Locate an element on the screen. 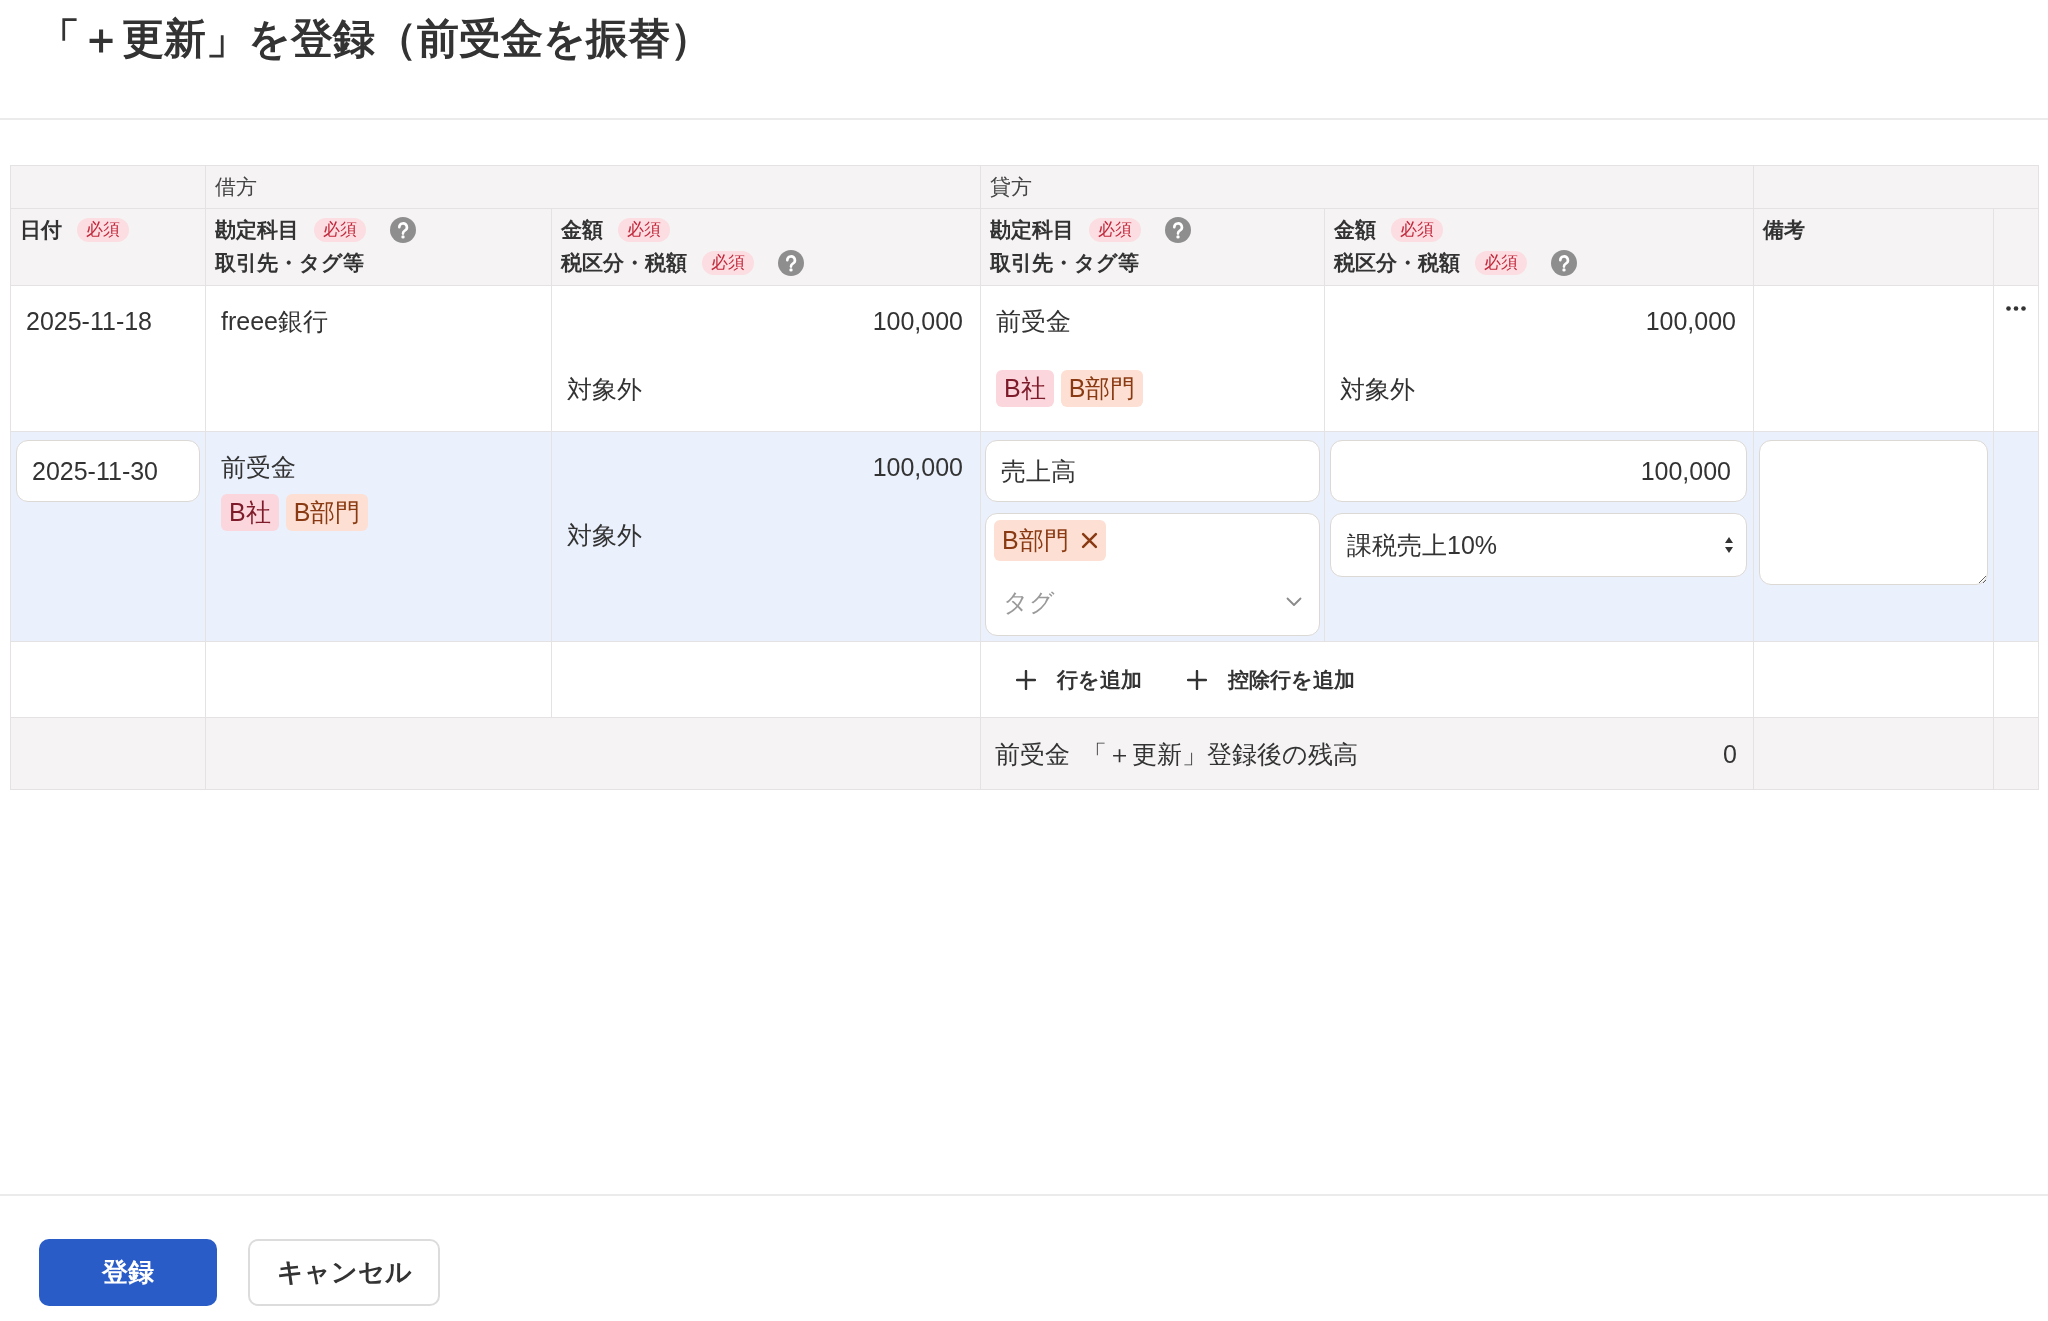  date-text: 2025-11-18 is located at coordinates (89, 321).